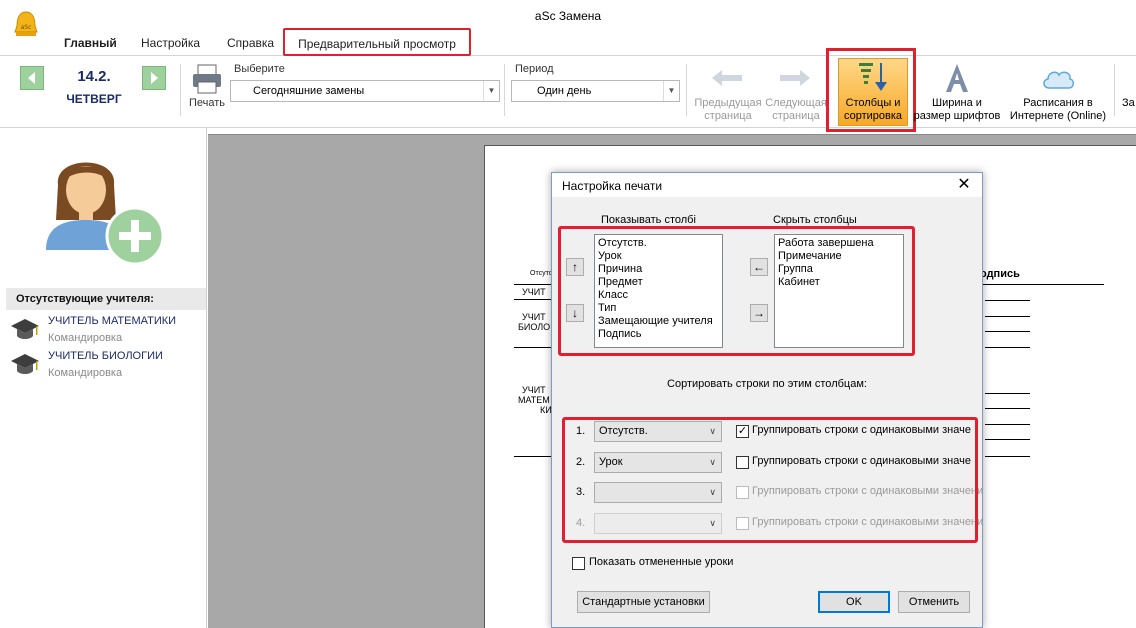 The width and height of the screenshot is (1136, 628). What do you see at coordinates (1058, 103) in the screenshot?
I see `online-line1: Расписания в` at bounding box center [1058, 103].